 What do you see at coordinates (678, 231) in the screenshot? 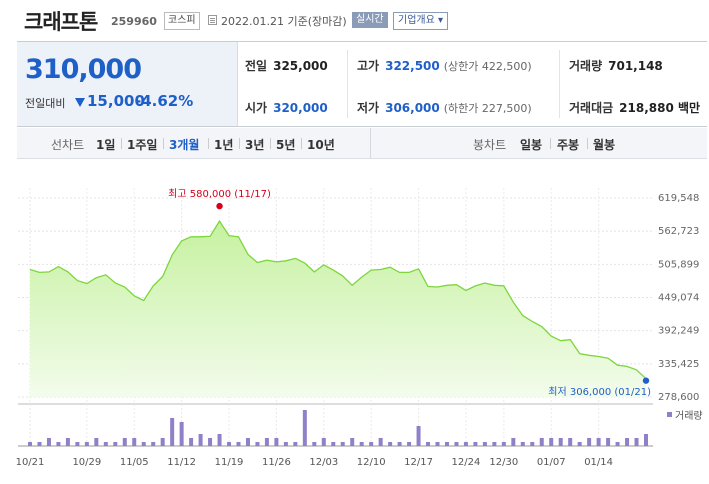
I see `y-tick-label: 562,723` at bounding box center [678, 231].